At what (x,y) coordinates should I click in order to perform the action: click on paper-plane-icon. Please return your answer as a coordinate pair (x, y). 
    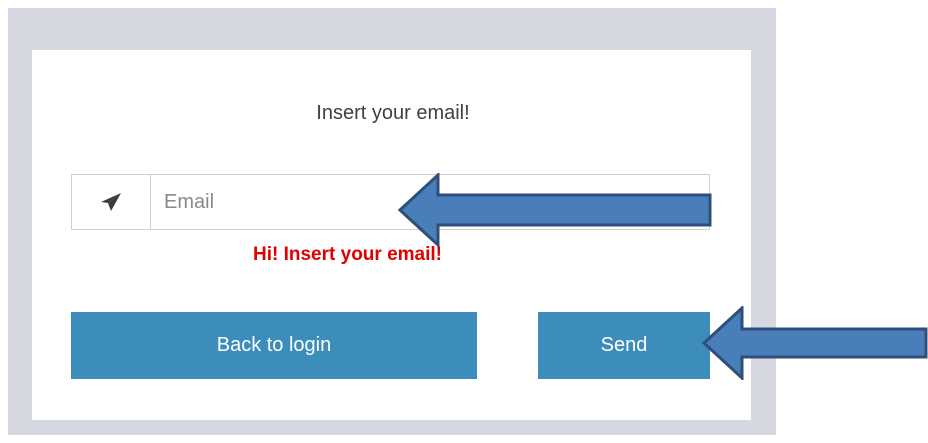
    Looking at the image, I should click on (111, 202).